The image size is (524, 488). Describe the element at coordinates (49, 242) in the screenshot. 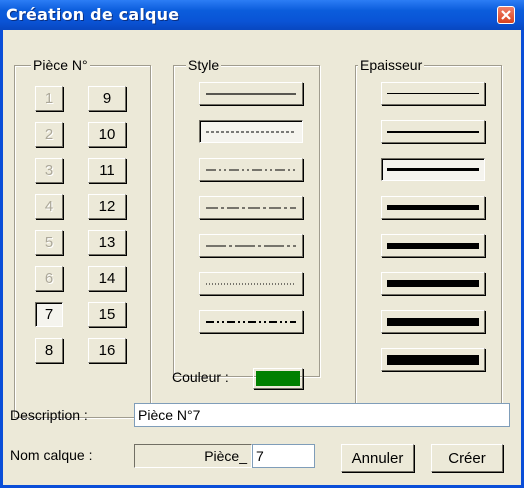

I see `piece-button-5: 5` at that location.